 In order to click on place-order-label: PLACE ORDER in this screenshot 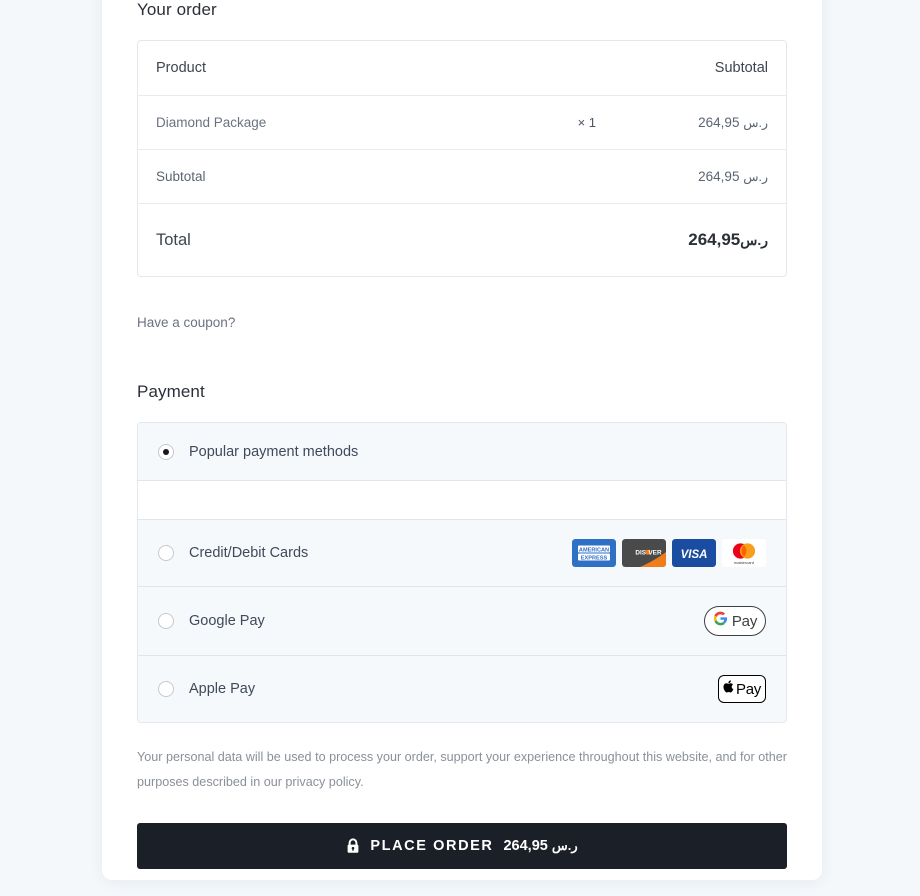, I will do `click(432, 846)`.